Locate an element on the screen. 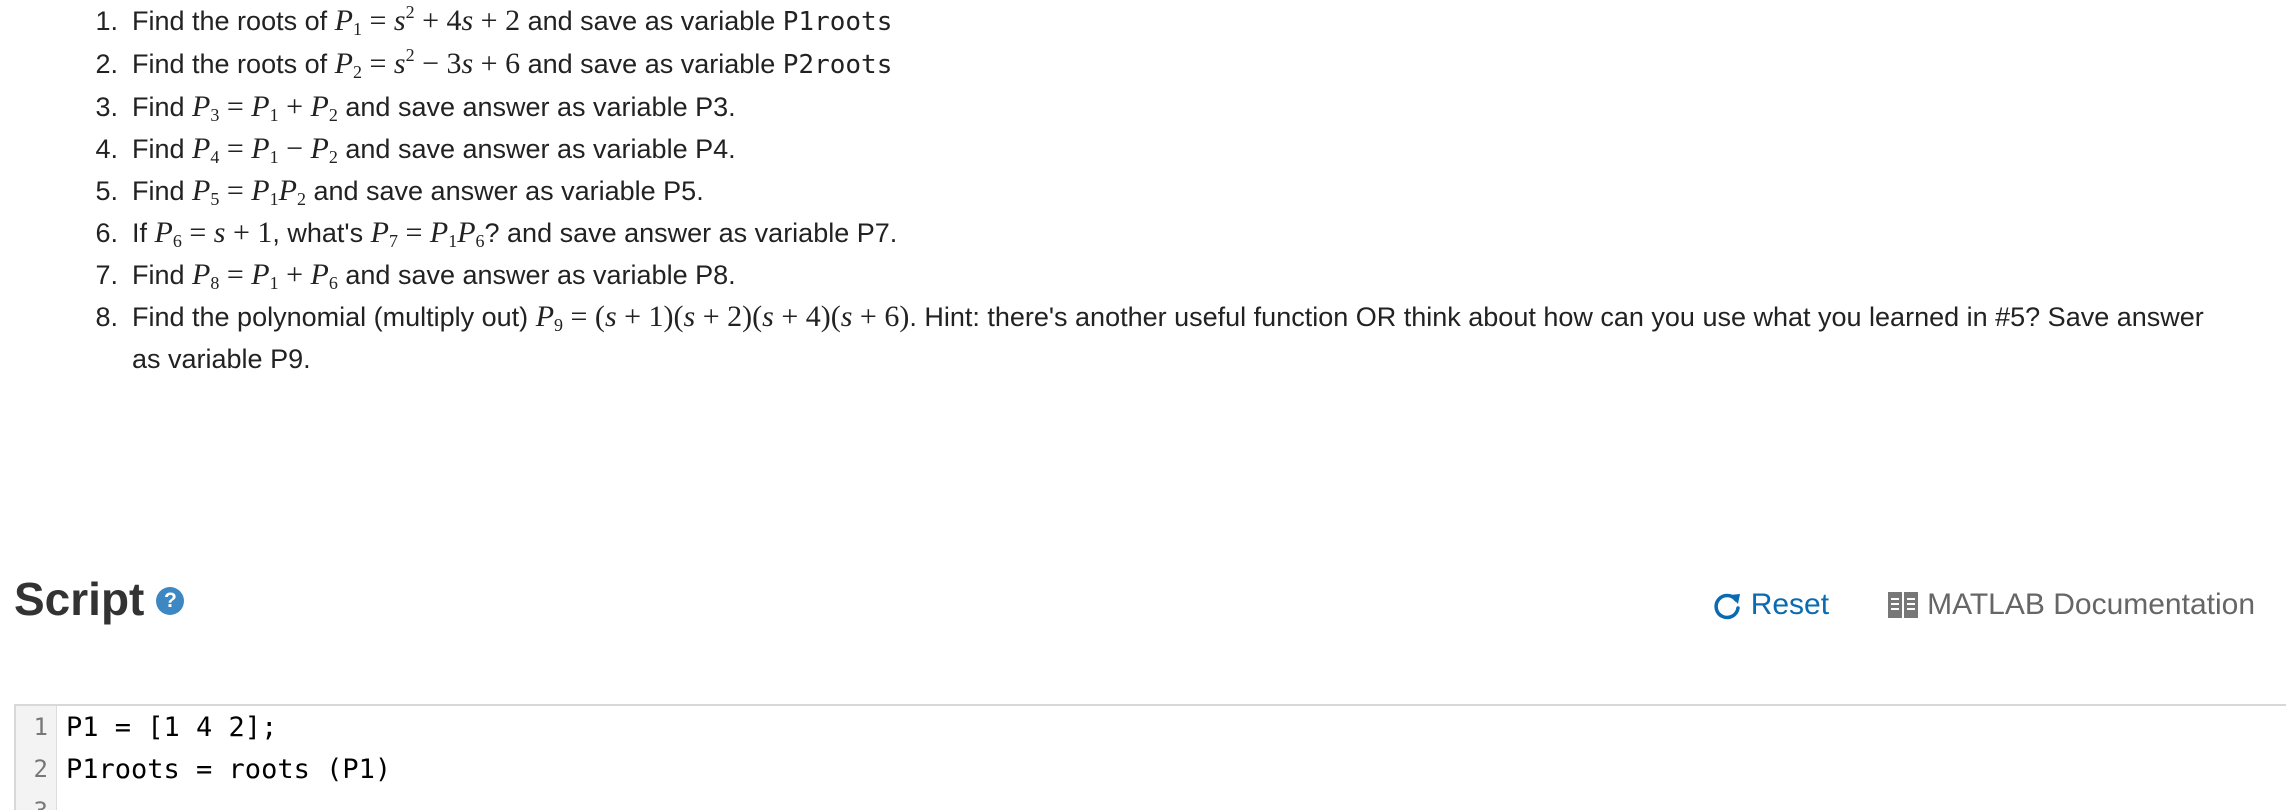 The width and height of the screenshot is (2286, 810). code-line: 1 P1 = [1 4 2]; is located at coordinates (147, 727).